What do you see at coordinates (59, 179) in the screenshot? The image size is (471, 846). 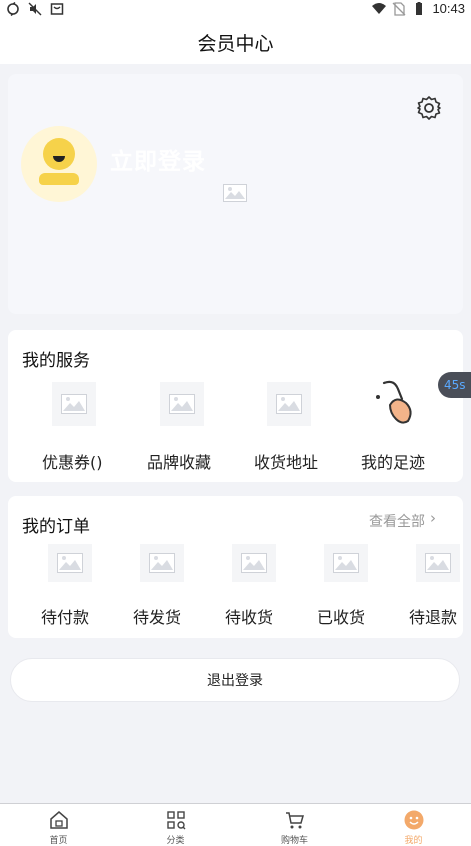 I see `avatar-body-icon` at bounding box center [59, 179].